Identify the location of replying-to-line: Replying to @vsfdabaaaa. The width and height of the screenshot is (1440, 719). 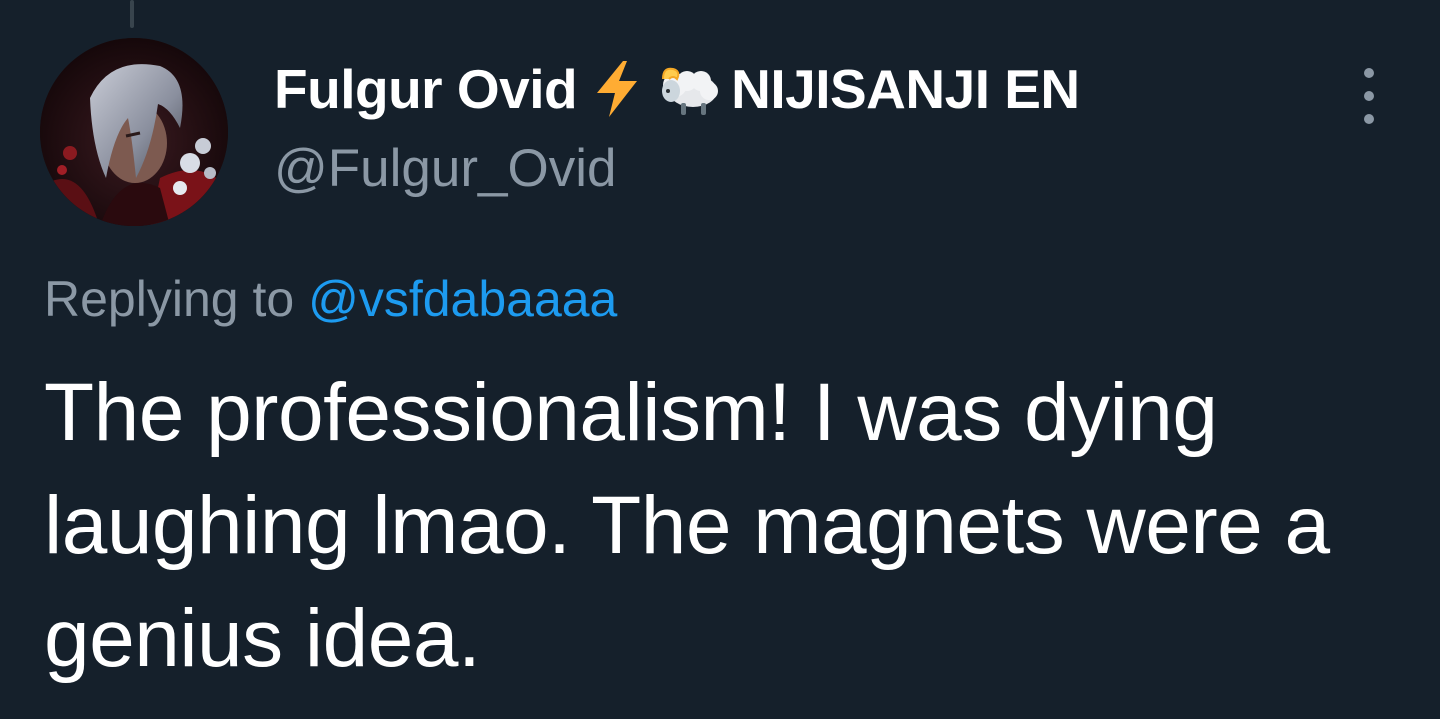
(330, 299).